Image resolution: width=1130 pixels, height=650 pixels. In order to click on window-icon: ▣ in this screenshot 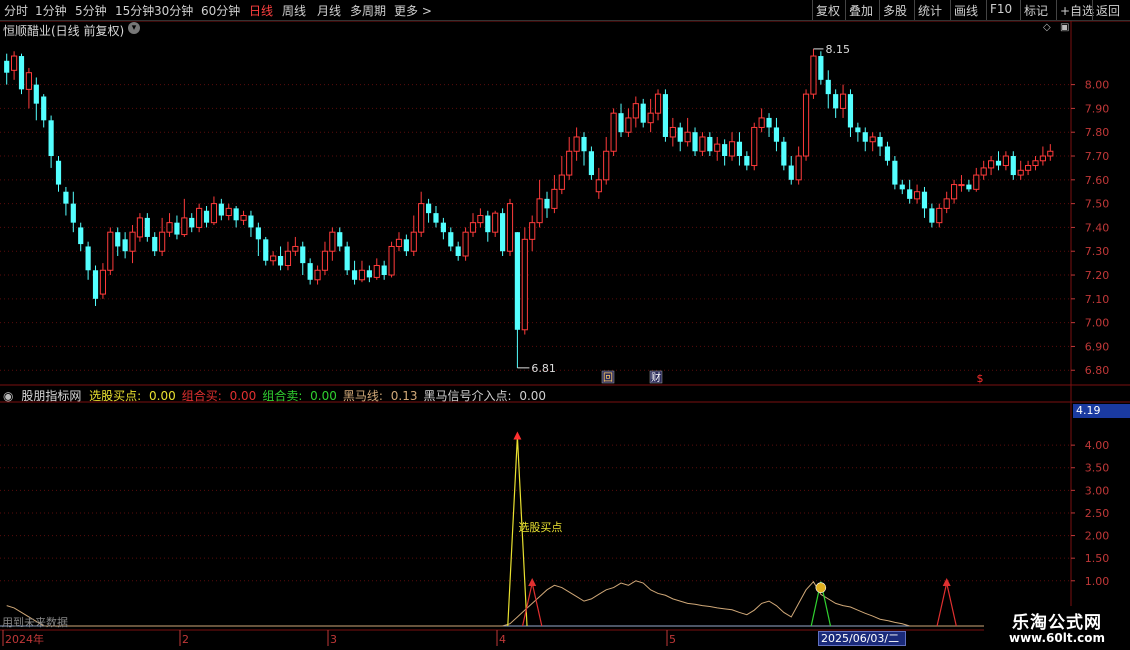, I will do `click(1064, 27)`.